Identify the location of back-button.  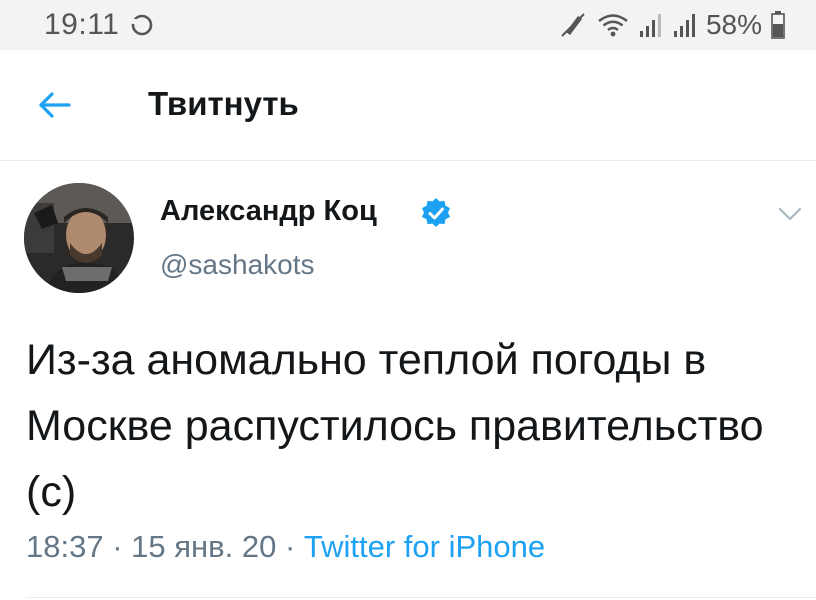
(55, 105).